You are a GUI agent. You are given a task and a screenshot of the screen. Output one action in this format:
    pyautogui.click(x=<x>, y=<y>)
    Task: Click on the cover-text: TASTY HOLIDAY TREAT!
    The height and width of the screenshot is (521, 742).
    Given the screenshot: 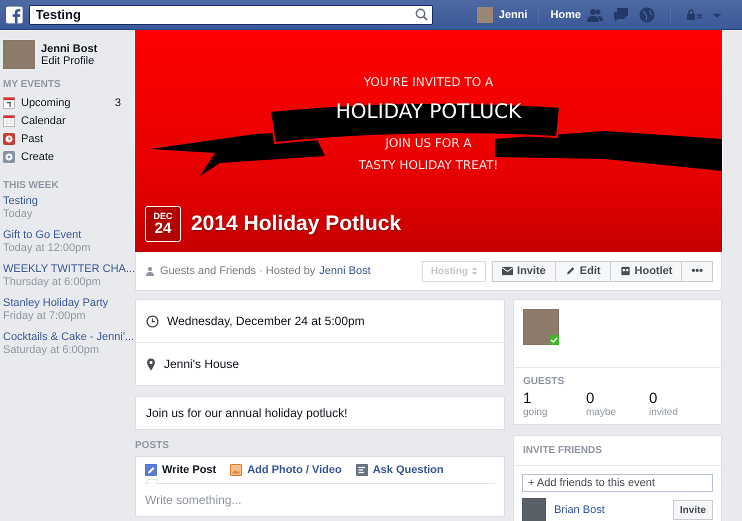 What is the action you would take?
    pyautogui.click(x=428, y=165)
    